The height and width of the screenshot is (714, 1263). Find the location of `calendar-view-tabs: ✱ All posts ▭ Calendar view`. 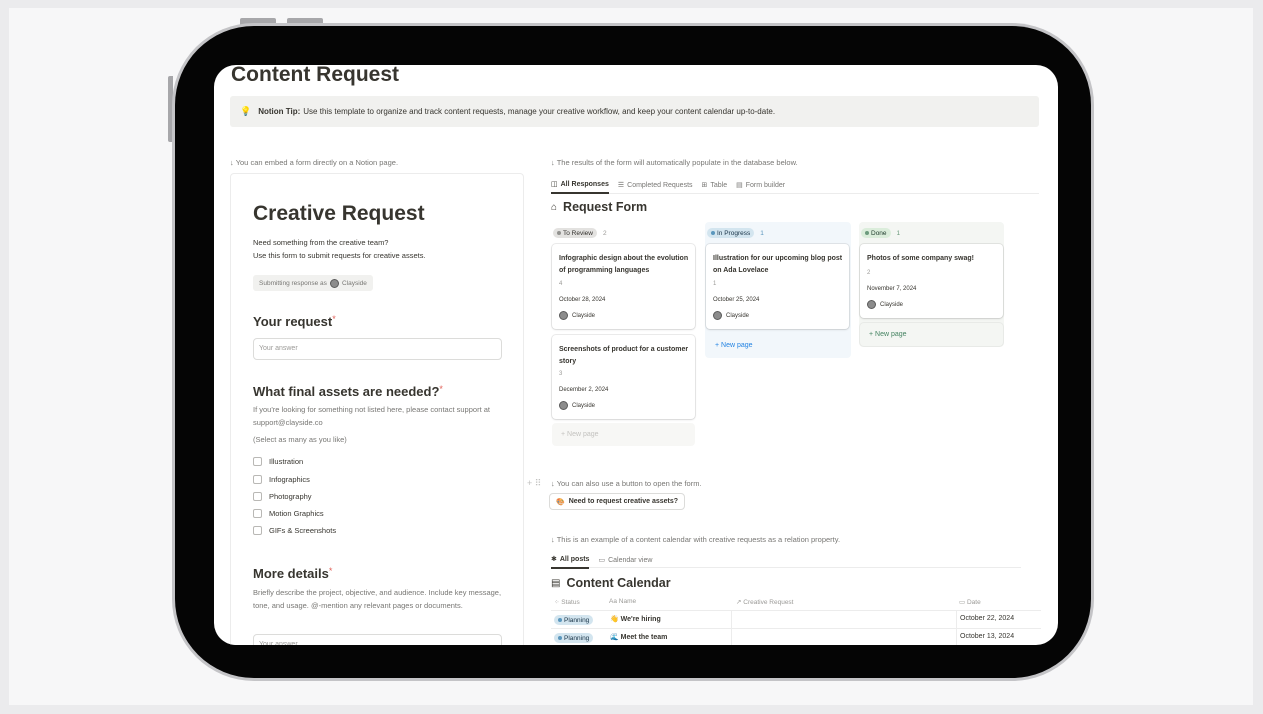

calendar-view-tabs: ✱ All posts ▭ Calendar view is located at coordinates (786, 560).